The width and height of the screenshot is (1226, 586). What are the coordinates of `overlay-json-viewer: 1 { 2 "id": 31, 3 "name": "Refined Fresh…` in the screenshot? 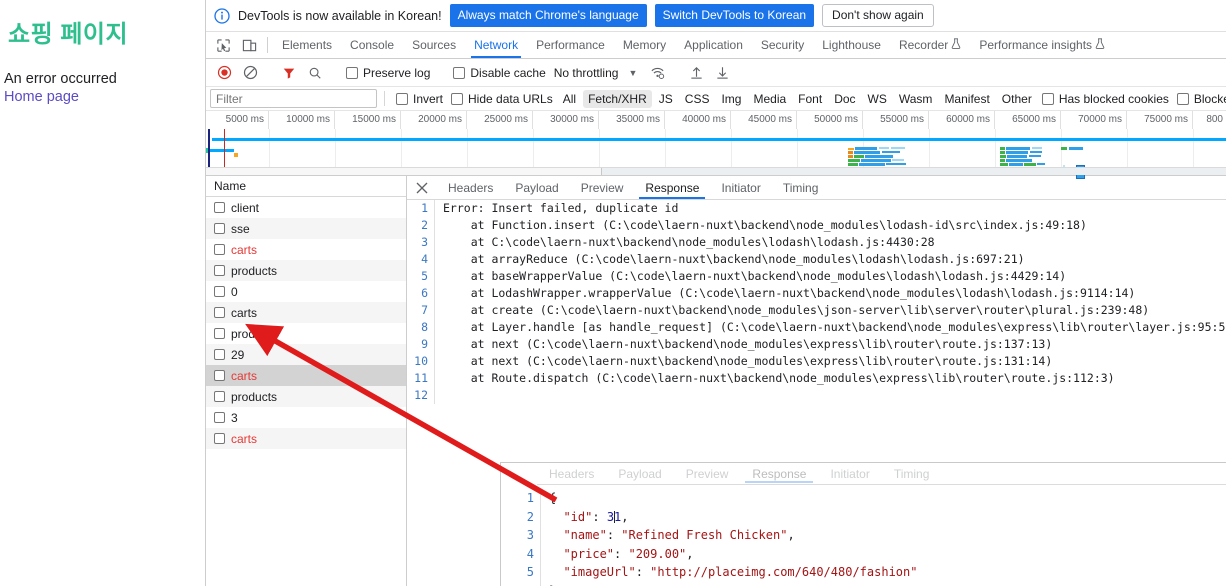 It's located at (863, 537).